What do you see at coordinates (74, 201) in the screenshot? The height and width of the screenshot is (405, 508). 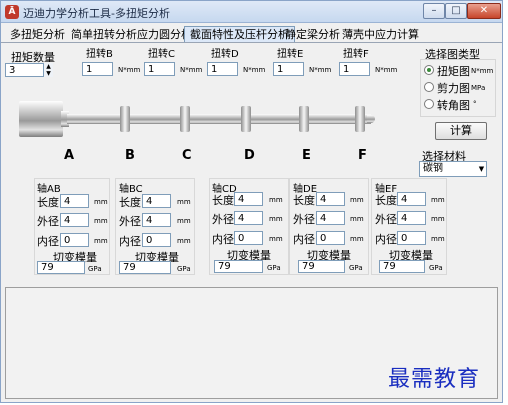 I see `shaft-ab-length-input: 4` at bounding box center [74, 201].